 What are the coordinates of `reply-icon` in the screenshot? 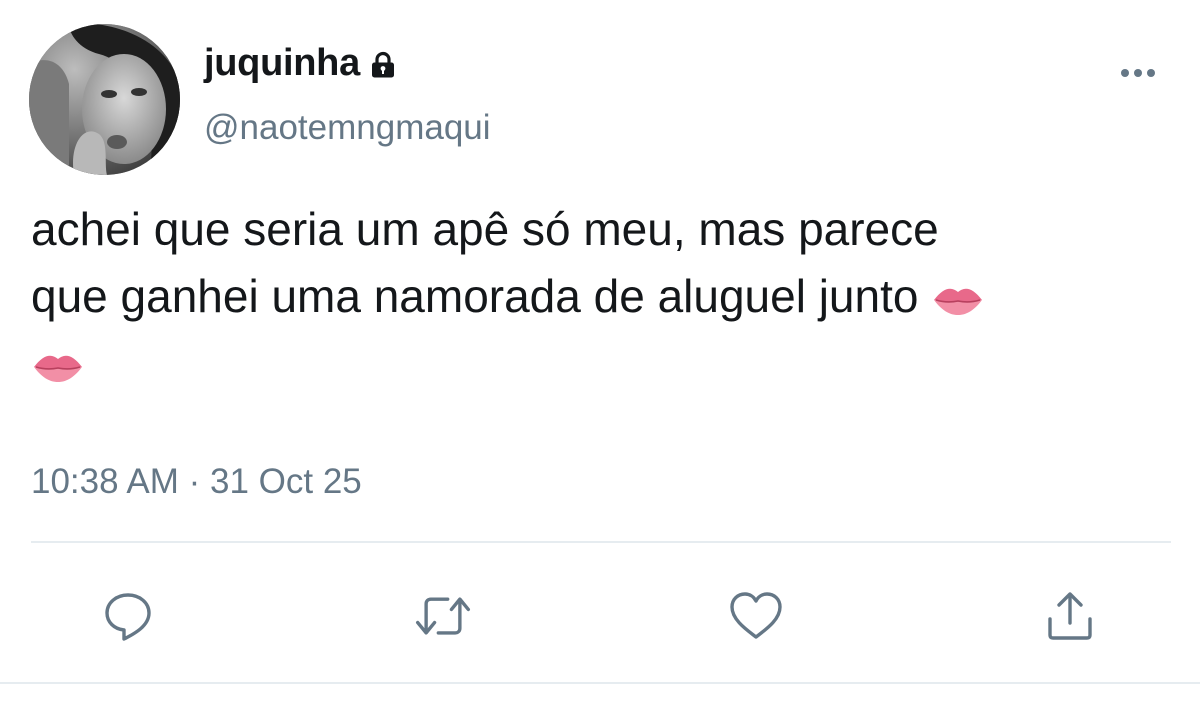 It's located at (128, 617).